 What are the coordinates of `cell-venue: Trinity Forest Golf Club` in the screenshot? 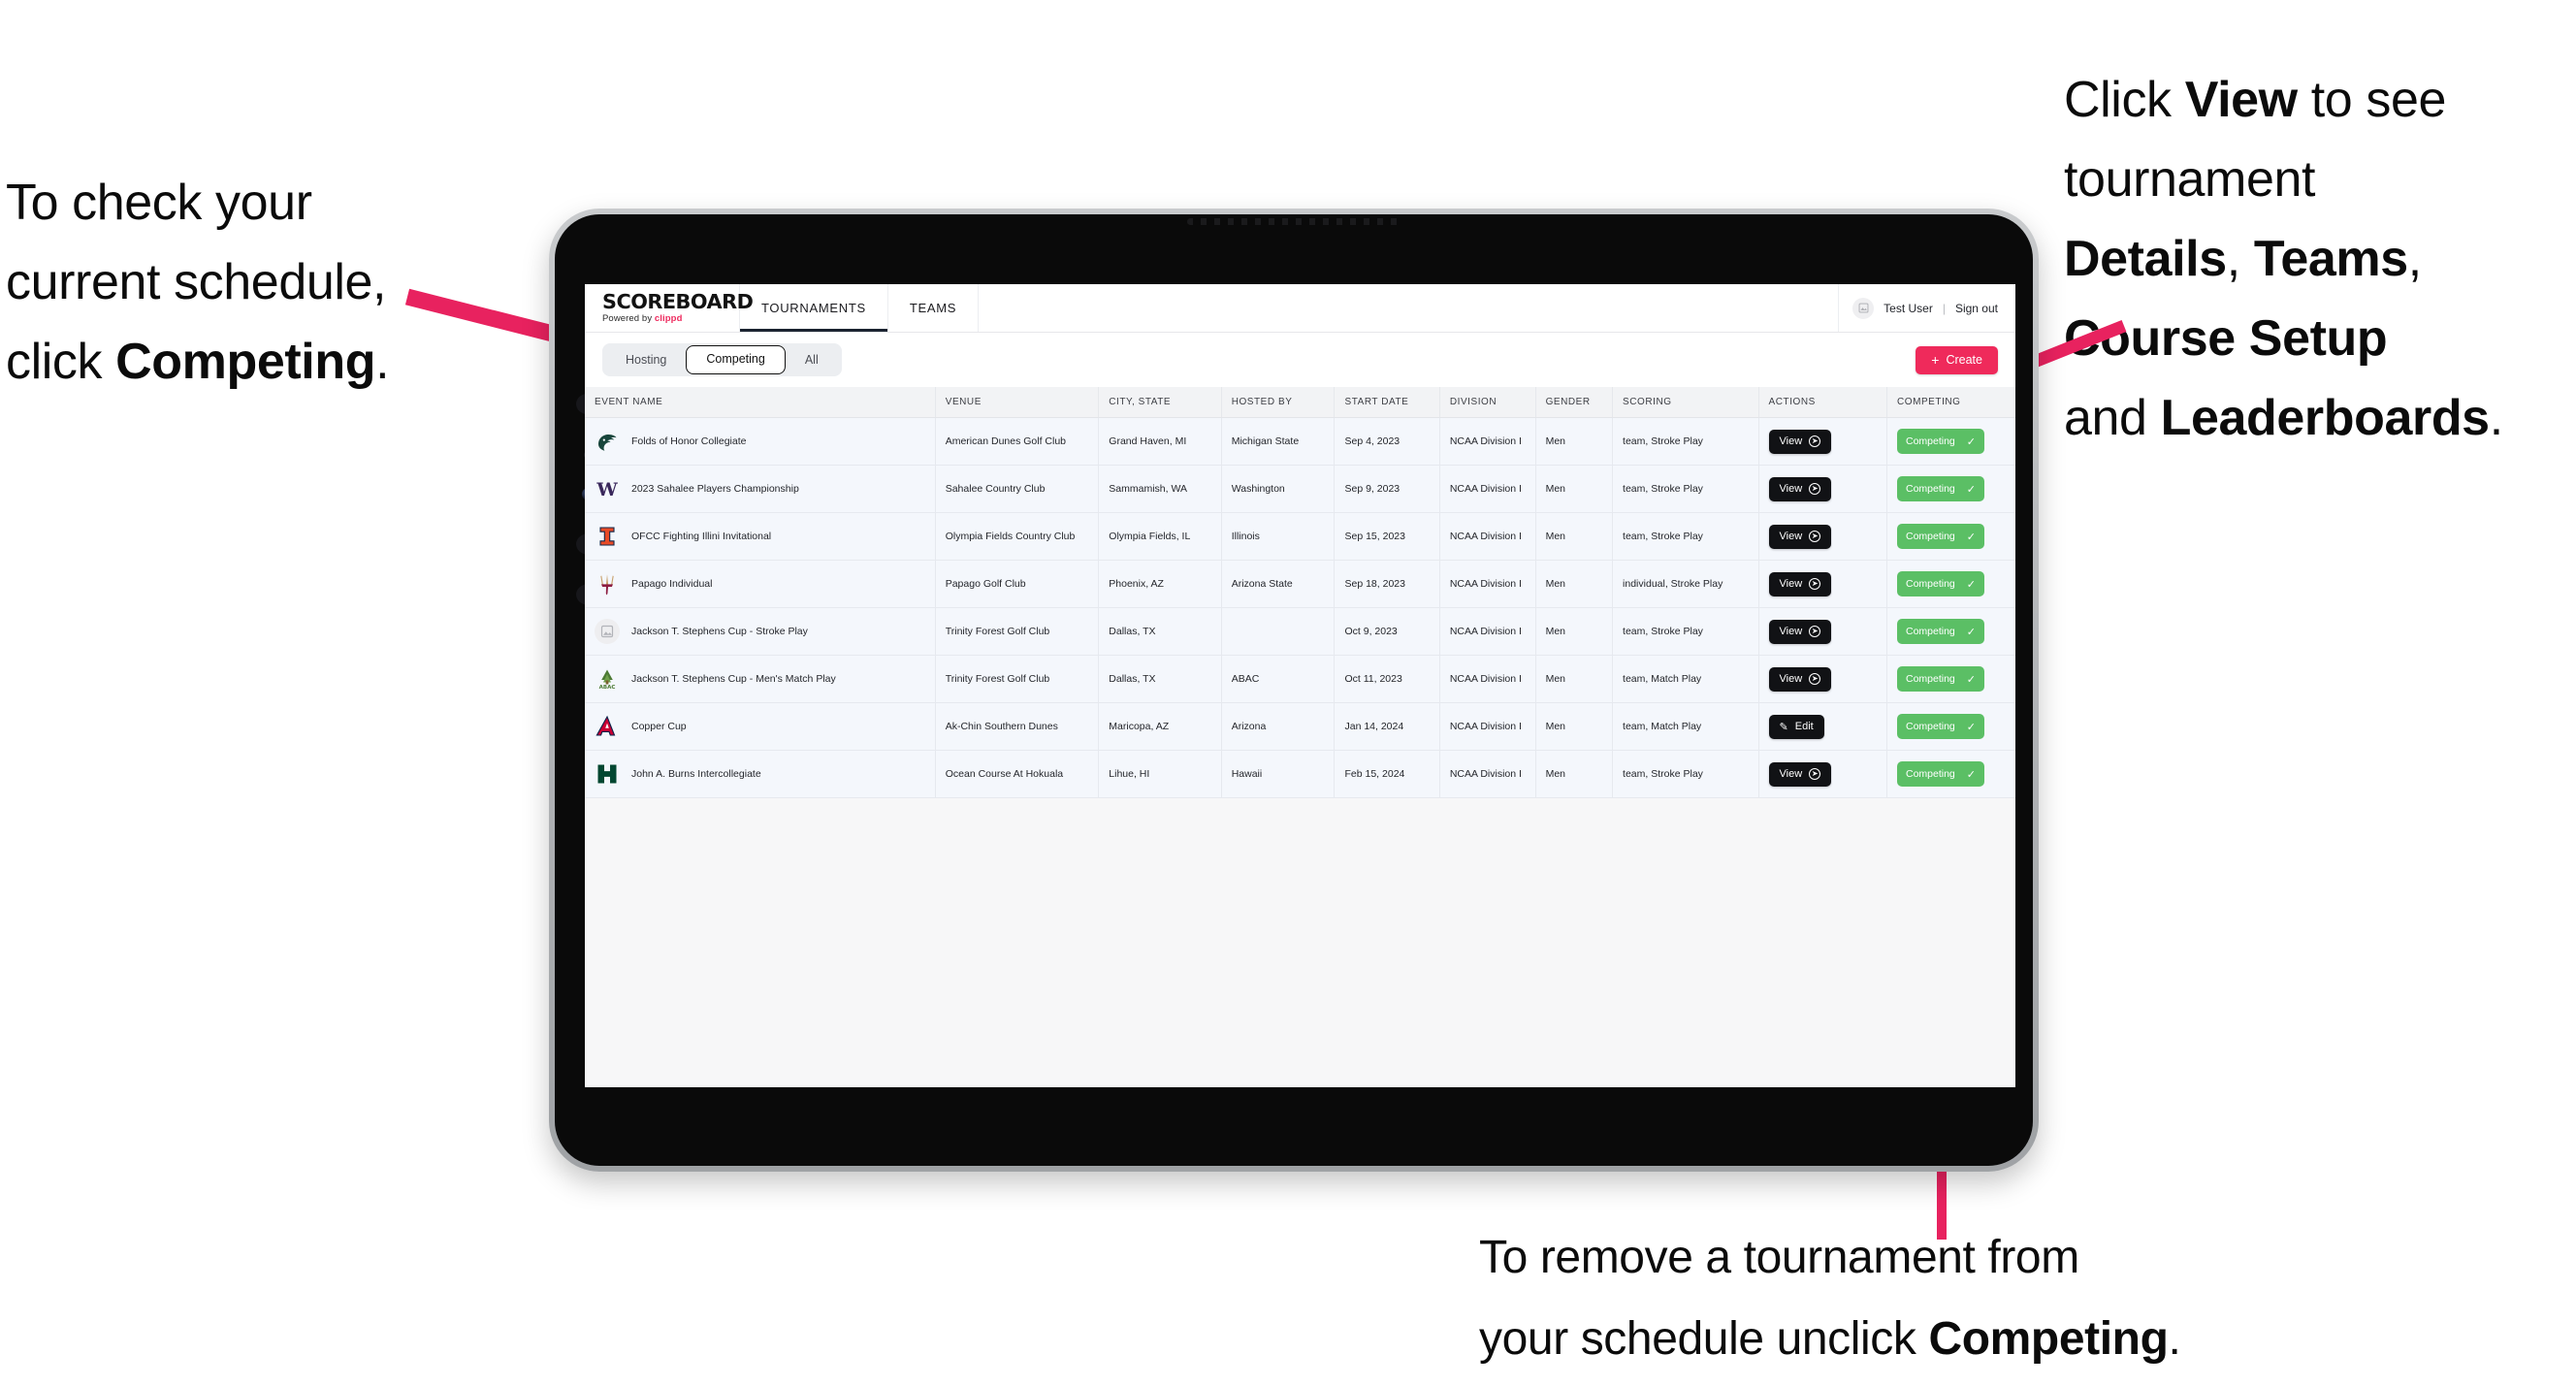 It's located at (1017, 631).